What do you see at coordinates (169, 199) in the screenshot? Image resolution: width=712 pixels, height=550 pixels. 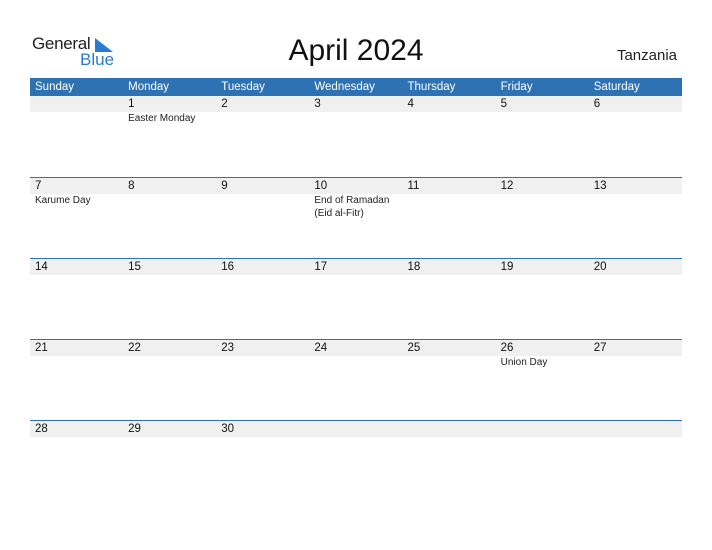 I see `day-cell: 8` at bounding box center [169, 199].